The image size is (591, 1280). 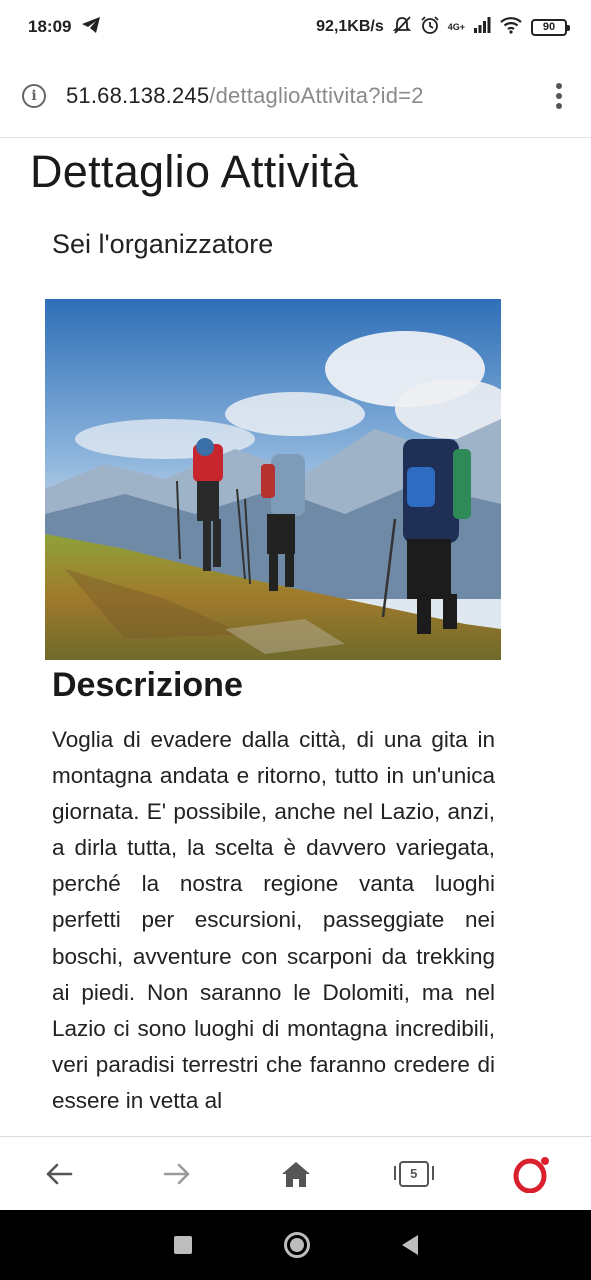 What do you see at coordinates (177, 1174) in the screenshot?
I see `forward-icon` at bounding box center [177, 1174].